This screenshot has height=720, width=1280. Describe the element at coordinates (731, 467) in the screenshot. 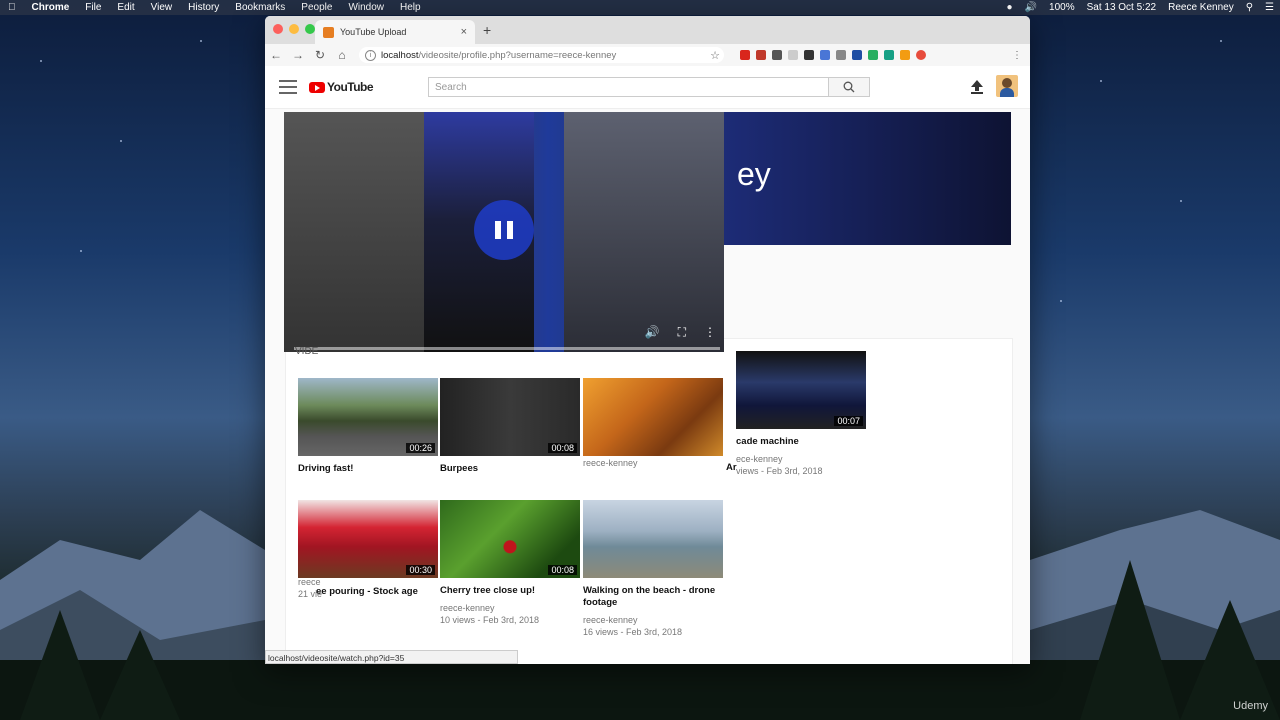

I see `truncated-title: Ar` at that location.